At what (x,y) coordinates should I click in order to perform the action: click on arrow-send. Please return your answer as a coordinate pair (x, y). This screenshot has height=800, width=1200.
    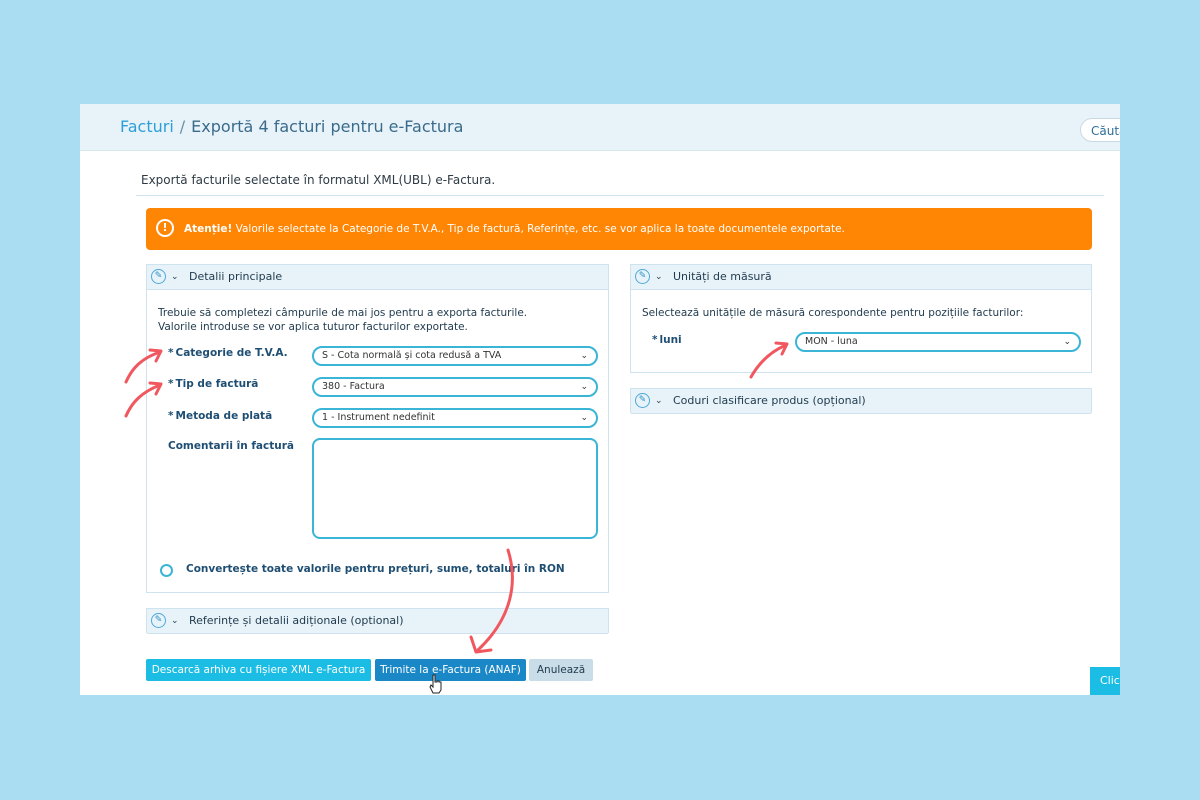
    Looking at the image, I should click on (495, 600).